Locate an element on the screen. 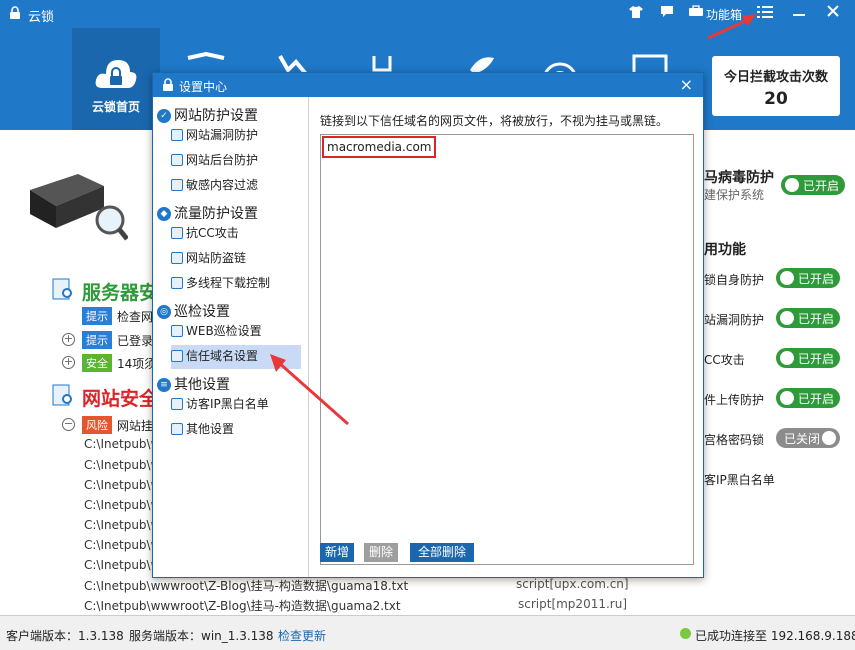  arrow-to-menu-icon is located at coordinates (731, 27).